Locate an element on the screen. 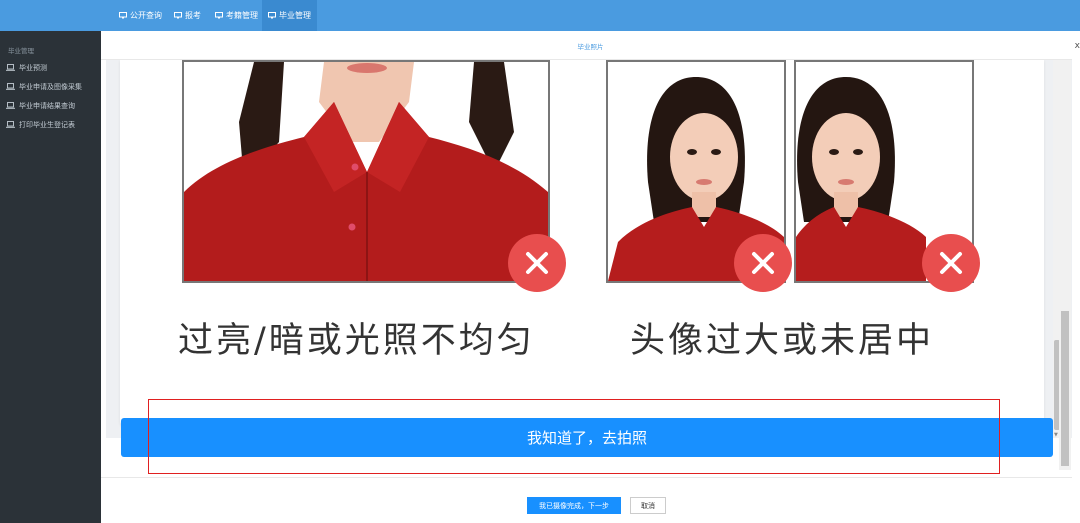 This screenshot has height=523, width=1080. caption-lighting: 过亮/暗或光照不均匀 is located at coordinates (356, 341).